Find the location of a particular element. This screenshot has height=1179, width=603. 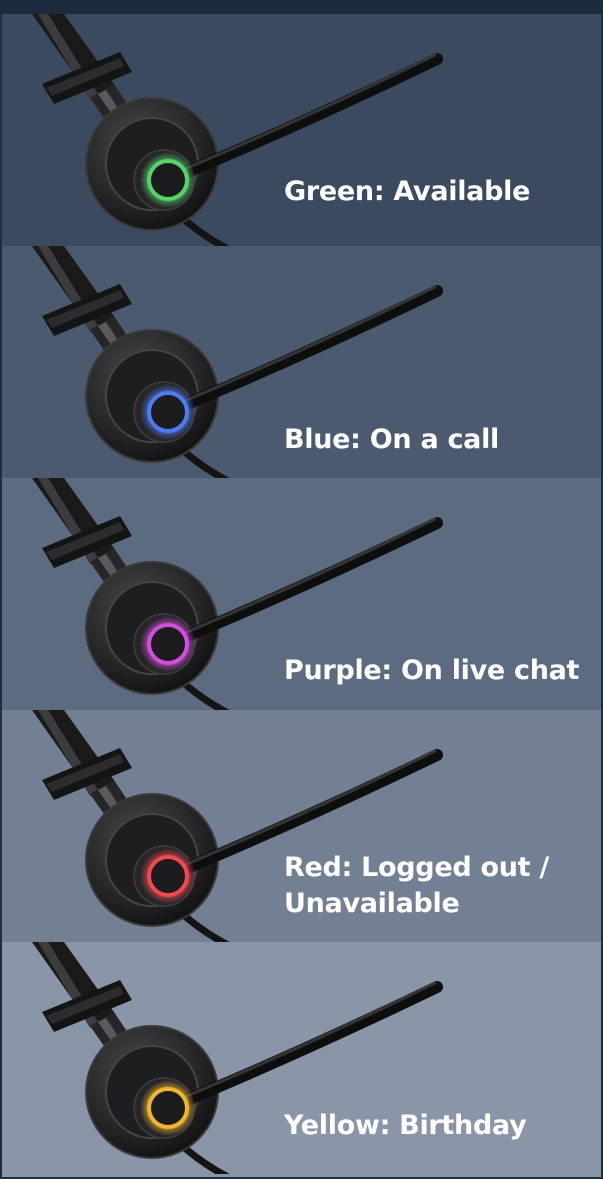

status-label-green: Green: Available is located at coordinates (407, 191).